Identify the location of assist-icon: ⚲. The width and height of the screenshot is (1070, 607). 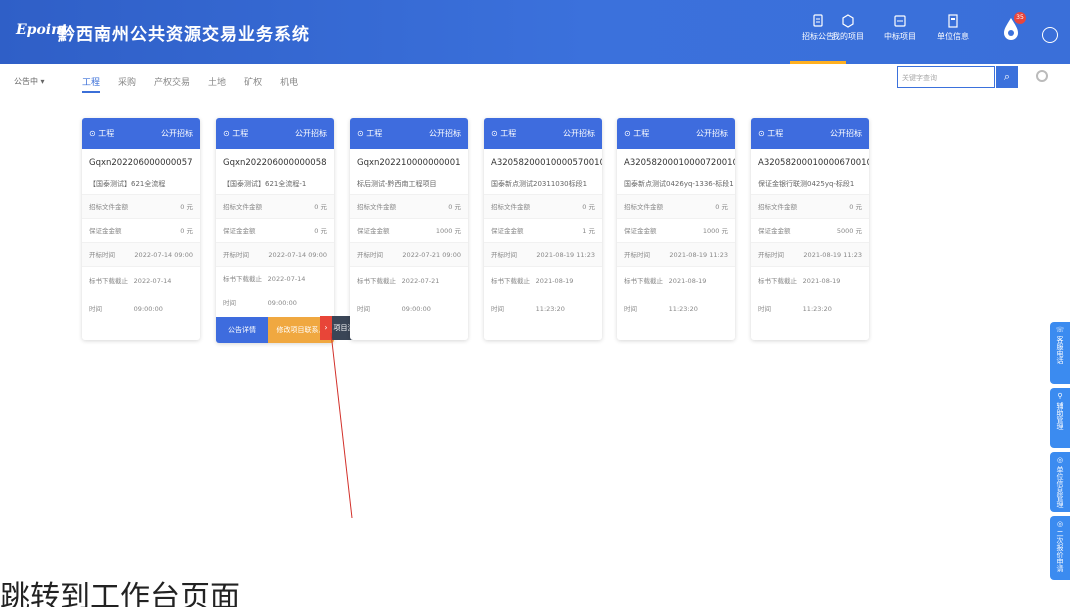
(1060, 396).